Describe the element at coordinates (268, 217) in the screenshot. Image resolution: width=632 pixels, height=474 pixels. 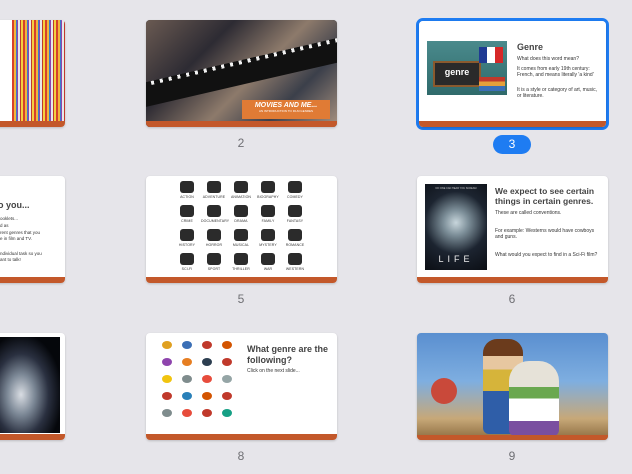
I see `genre-icon-family: FAMILY` at that location.